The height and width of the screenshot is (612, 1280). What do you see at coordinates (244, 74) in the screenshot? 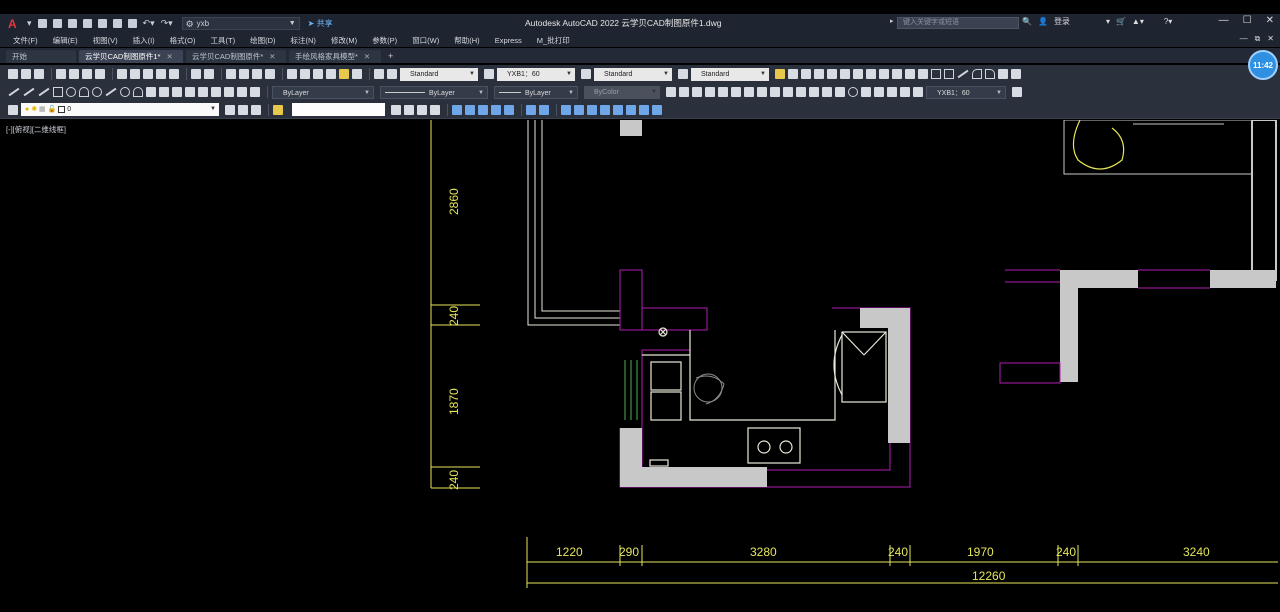
I see `zoom-realtime-icon` at bounding box center [244, 74].